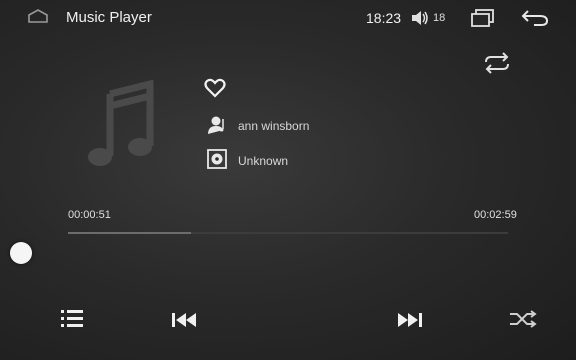  Describe the element at coordinates (495, 215) in the screenshot. I see `total-time: 00:02:59` at that location.